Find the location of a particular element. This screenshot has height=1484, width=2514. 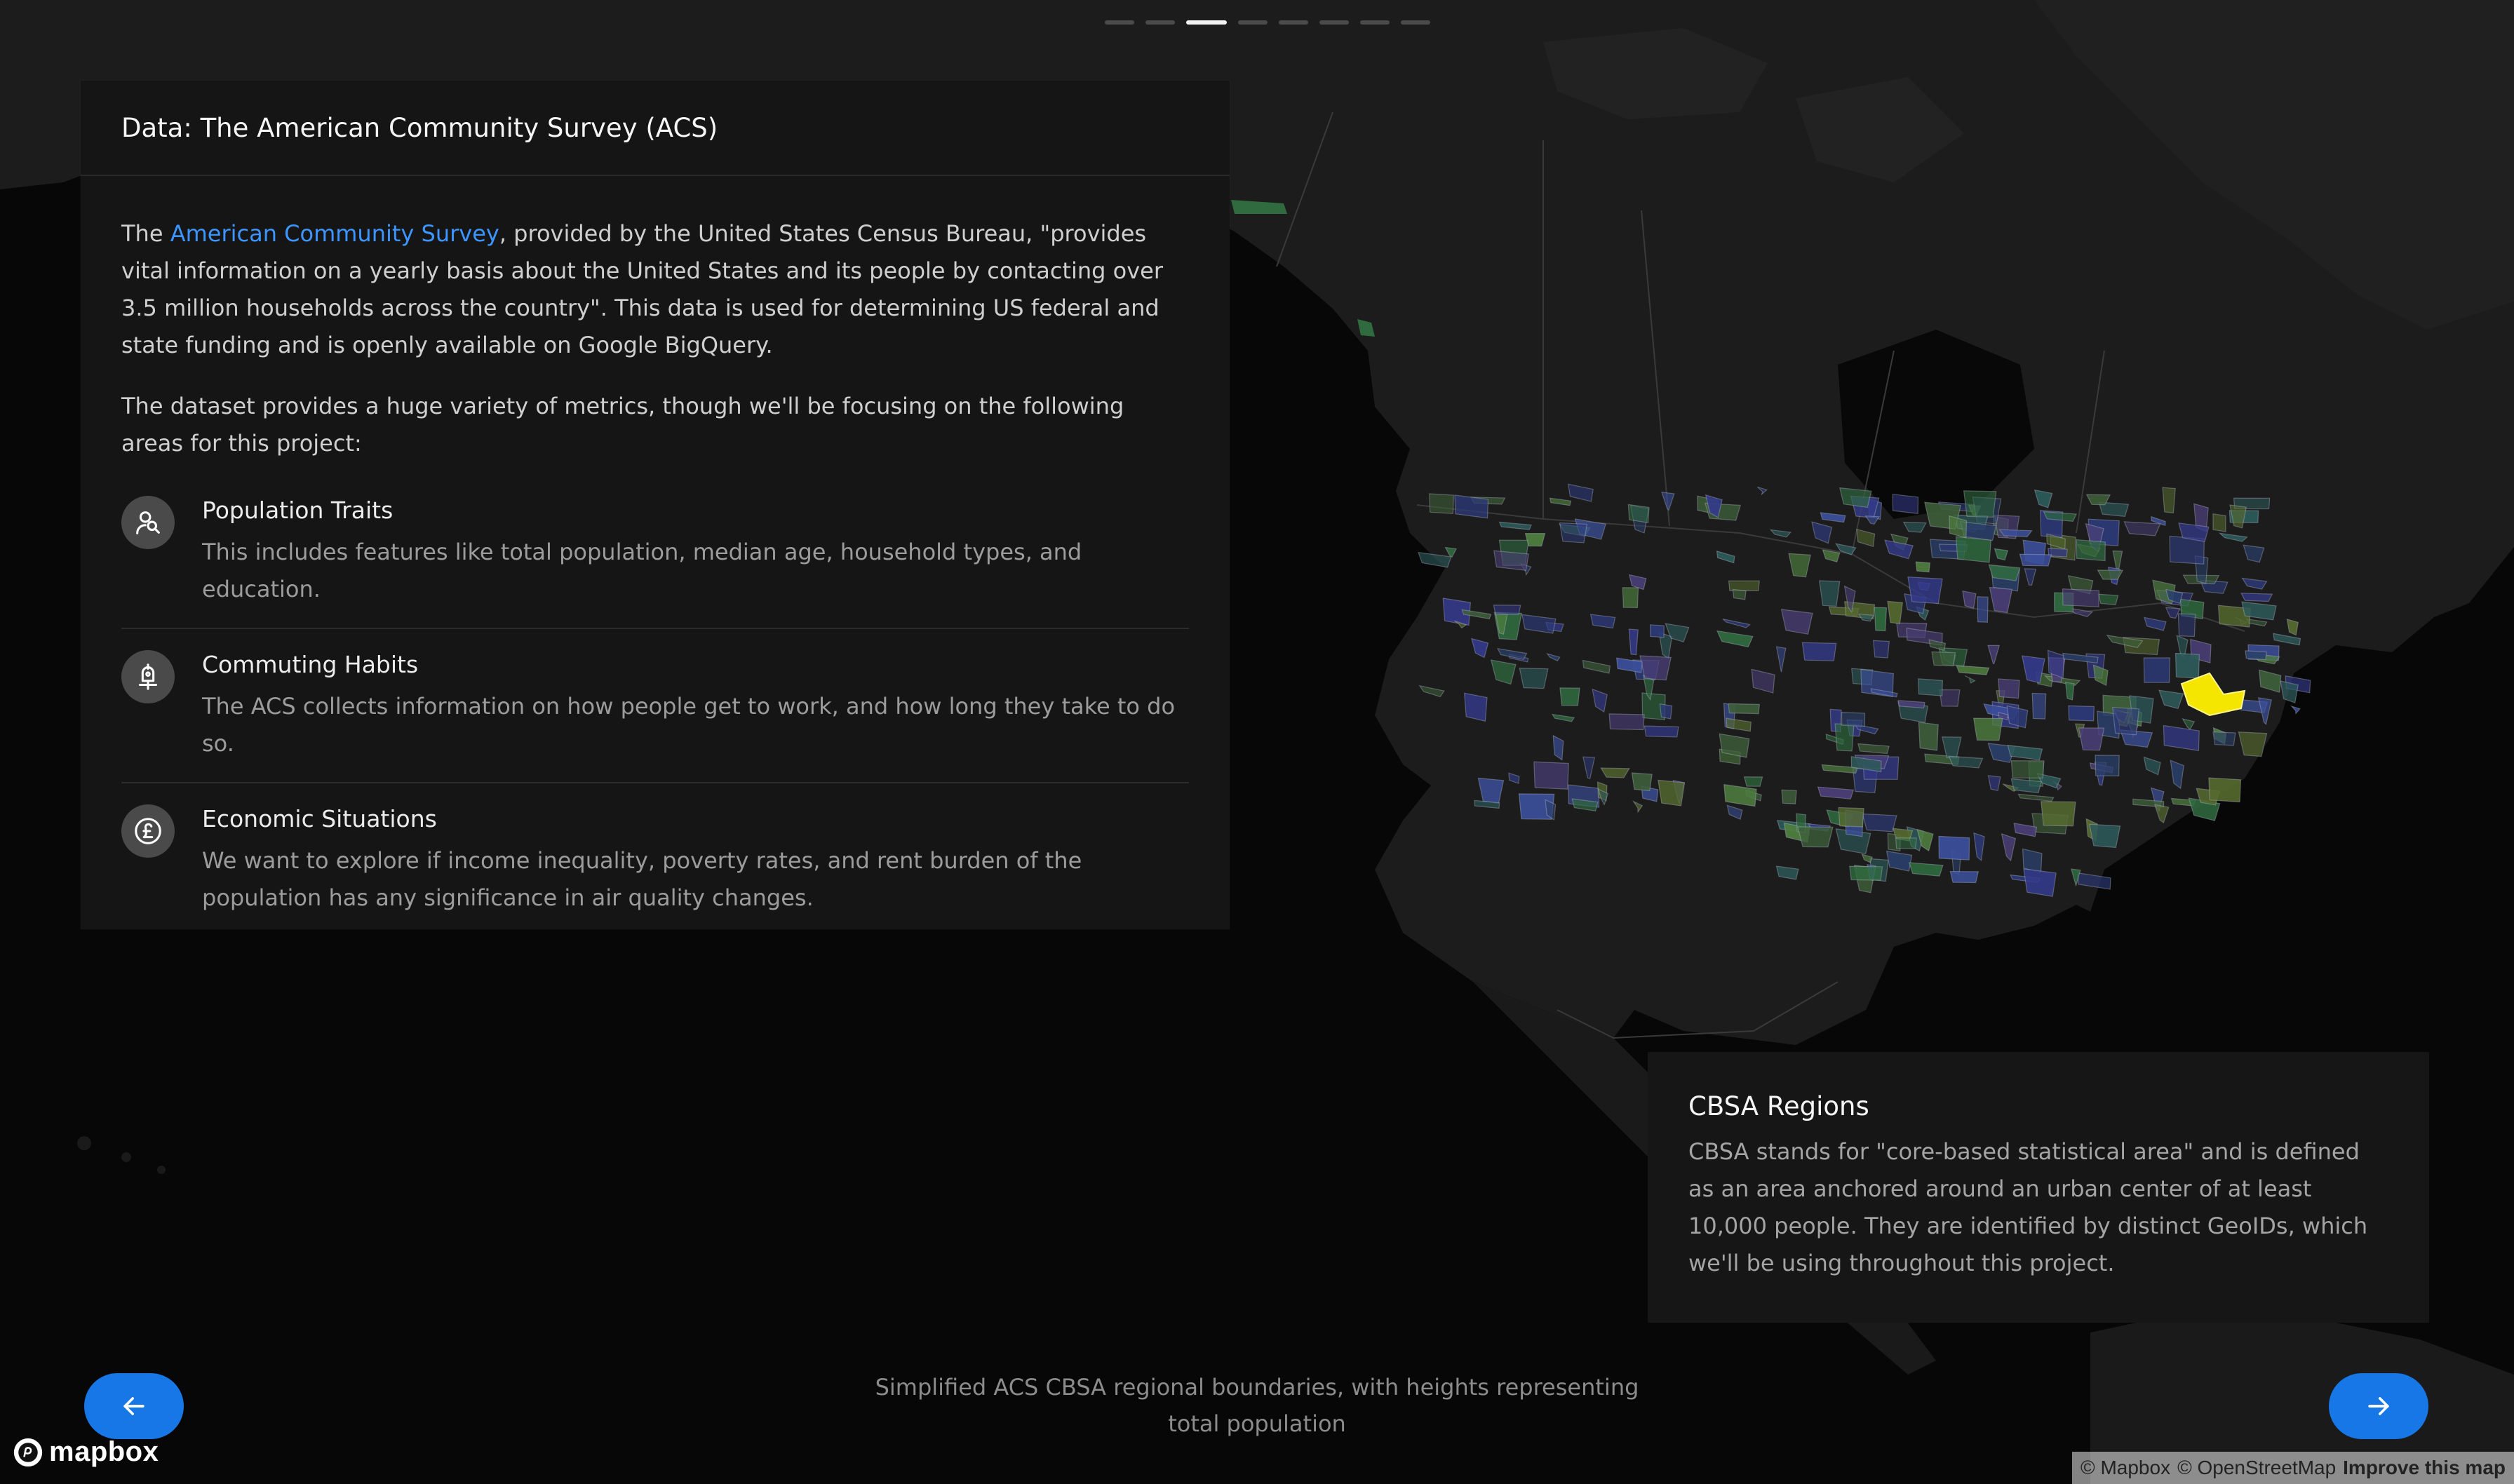

next-slide-button is located at coordinates (2378, 1406).